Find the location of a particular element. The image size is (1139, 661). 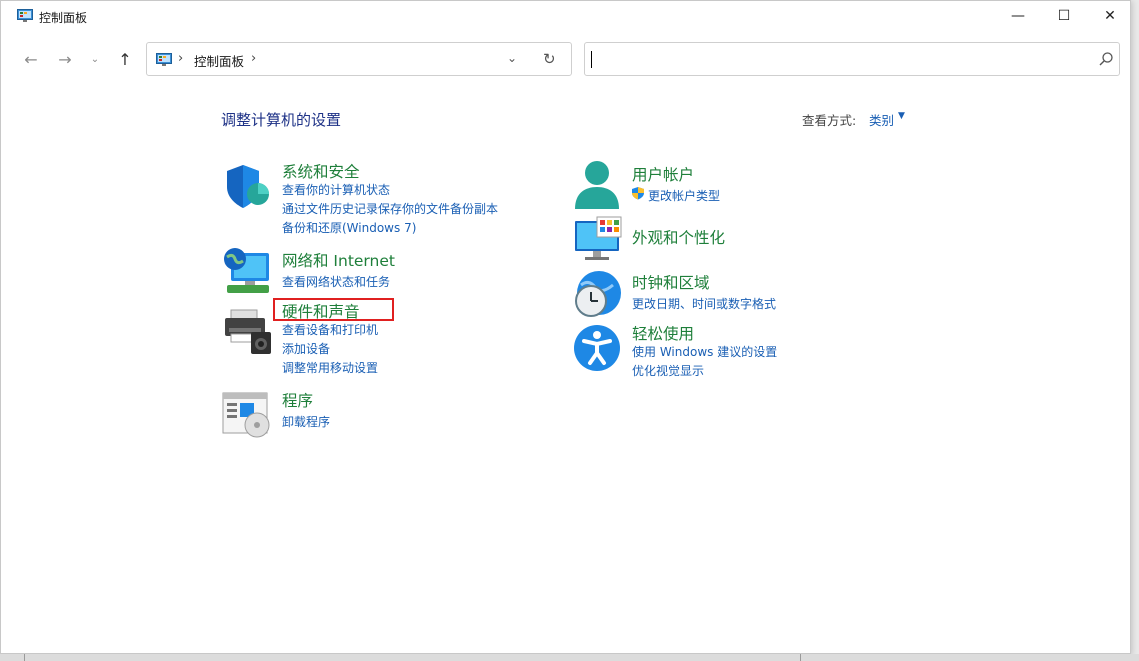

link-change-account-type: 更改帐户类型 is located at coordinates (684, 195).